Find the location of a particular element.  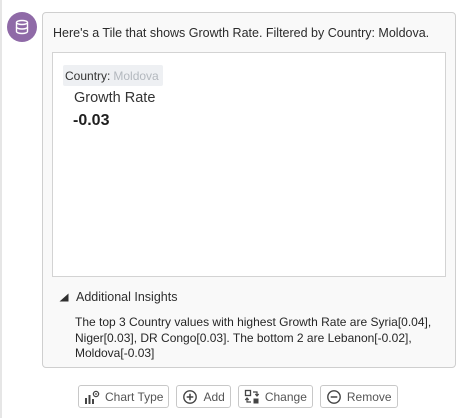

insights-header-label: Additional Insights is located at coordinates (127, 297).